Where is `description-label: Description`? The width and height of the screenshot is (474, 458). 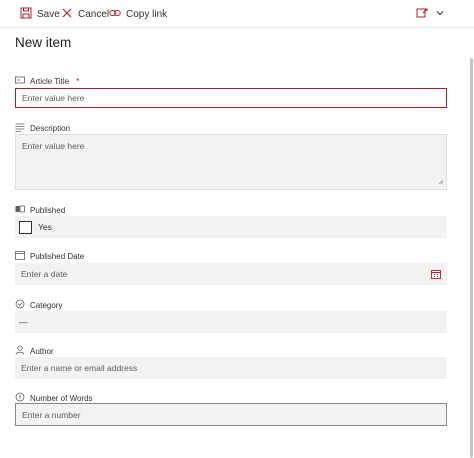
description-label: Description is located at coordinates (42, 128).